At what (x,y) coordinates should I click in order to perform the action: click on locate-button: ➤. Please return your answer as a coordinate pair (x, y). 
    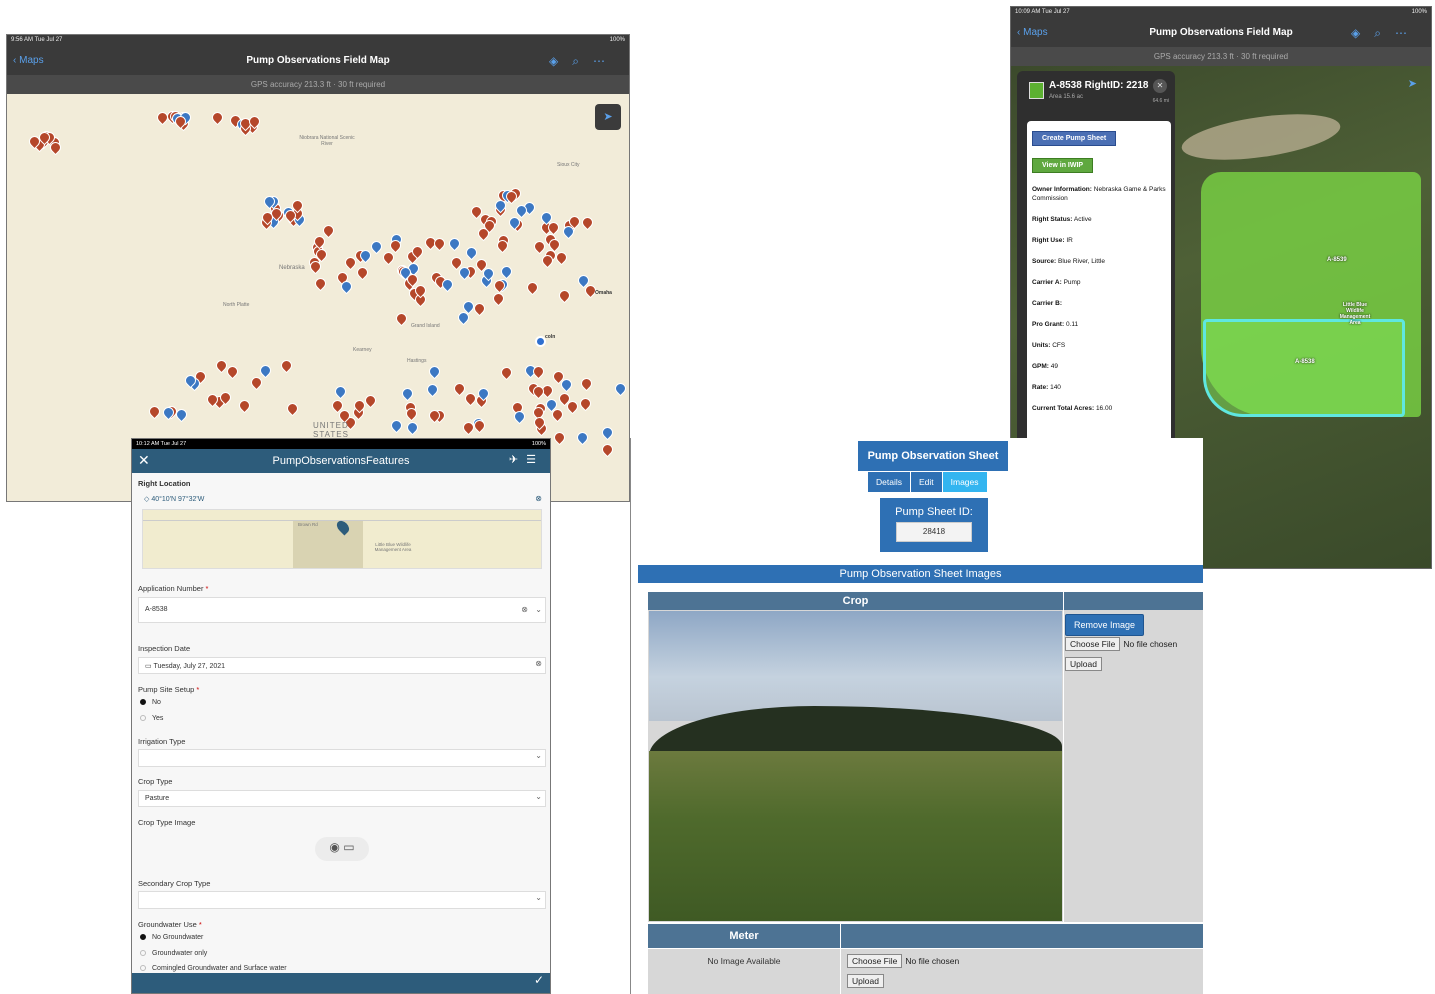
    Looking at the image, I should click on (608, 117).